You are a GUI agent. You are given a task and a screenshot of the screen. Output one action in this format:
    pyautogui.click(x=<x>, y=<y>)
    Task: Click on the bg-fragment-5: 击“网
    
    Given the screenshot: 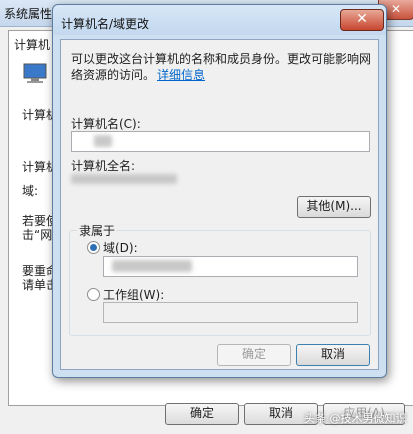 What is the action you would take?
    pyautogui.click(x=37, y=235)
    